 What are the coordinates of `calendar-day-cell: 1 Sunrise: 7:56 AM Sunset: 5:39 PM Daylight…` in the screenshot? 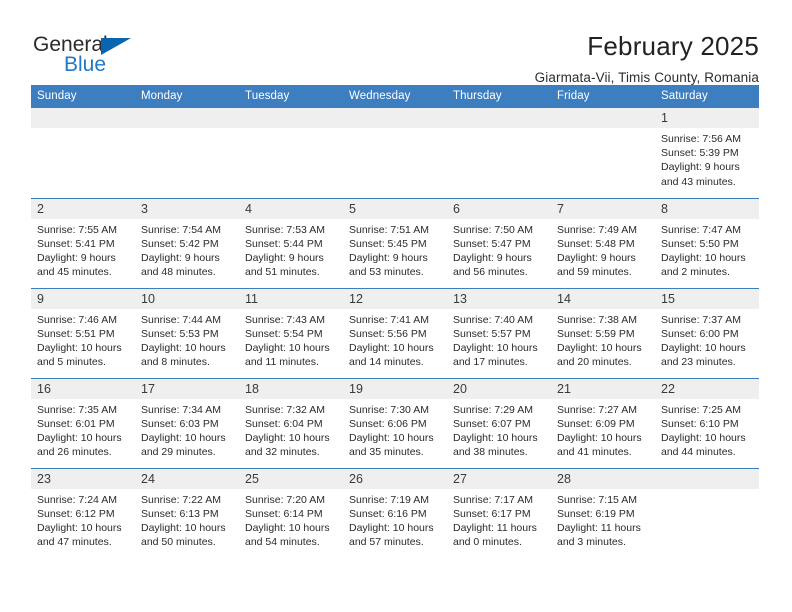 It's located at (707, 153).